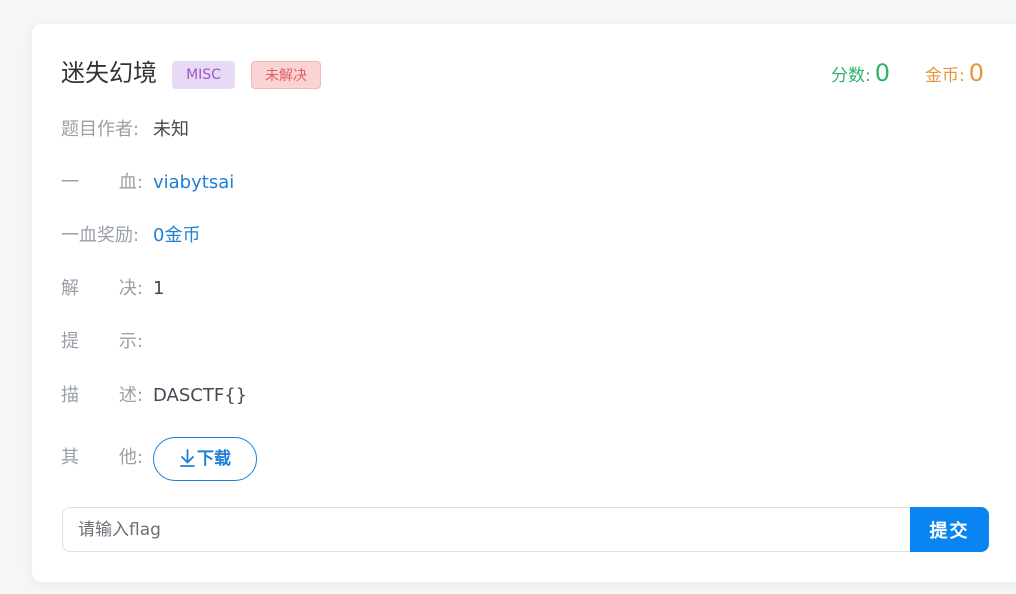 This screenshot has height=594, width=1016. Describe the element at coordinates (100, 129) in the screenshot. I see `author-label: 题目作者:` at that location.